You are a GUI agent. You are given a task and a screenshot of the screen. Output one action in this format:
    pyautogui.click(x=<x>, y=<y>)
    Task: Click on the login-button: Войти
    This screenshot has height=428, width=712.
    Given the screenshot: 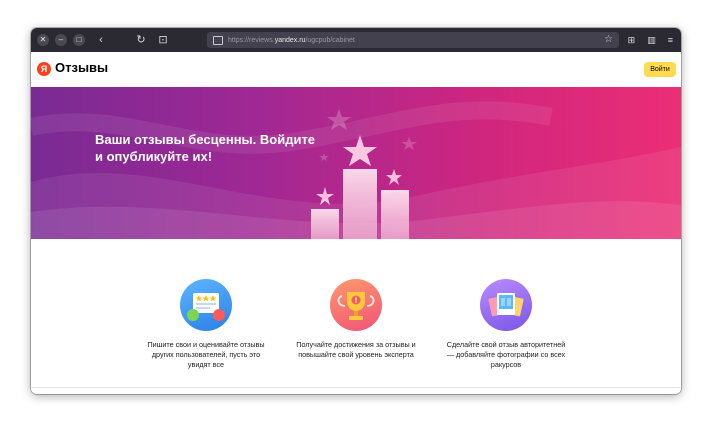 What is the action you would take?
    pyautogui.click(x=660, y=69)
    